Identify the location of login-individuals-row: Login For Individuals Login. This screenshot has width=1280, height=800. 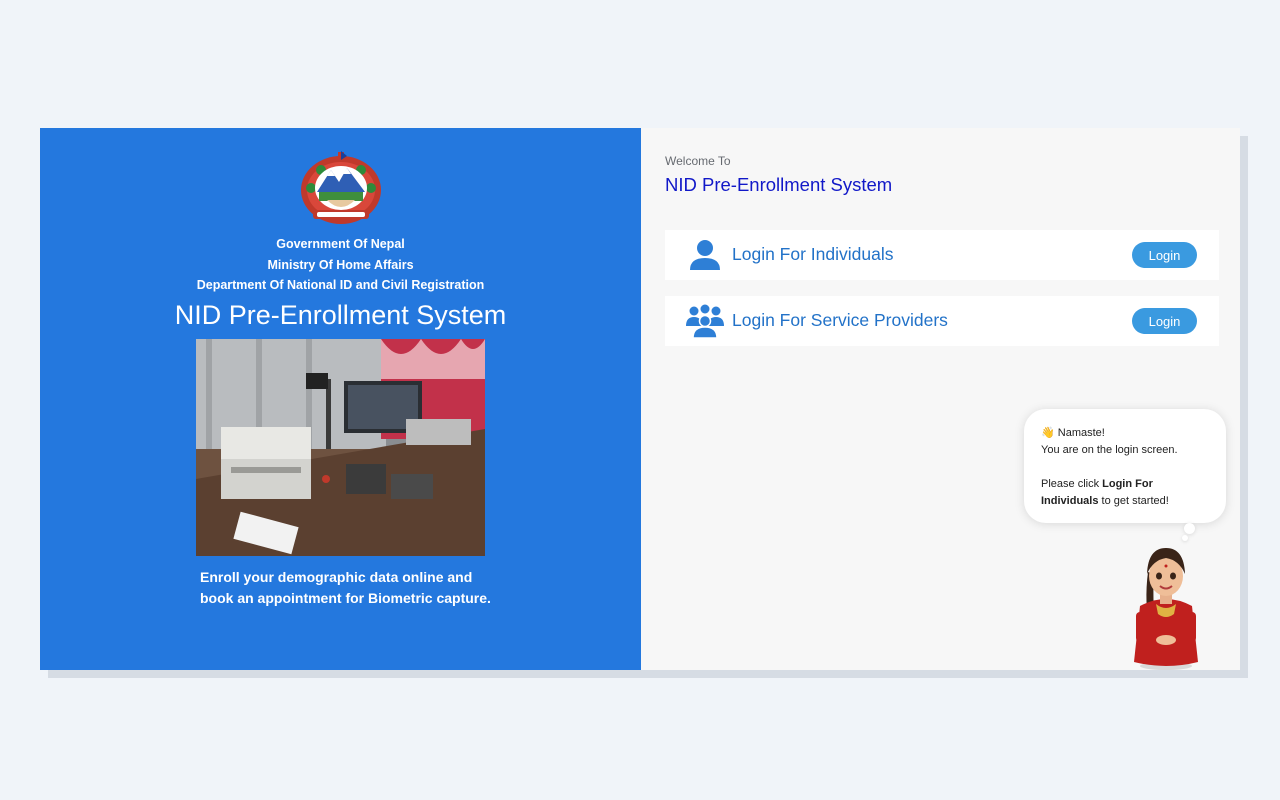
(942, 255).